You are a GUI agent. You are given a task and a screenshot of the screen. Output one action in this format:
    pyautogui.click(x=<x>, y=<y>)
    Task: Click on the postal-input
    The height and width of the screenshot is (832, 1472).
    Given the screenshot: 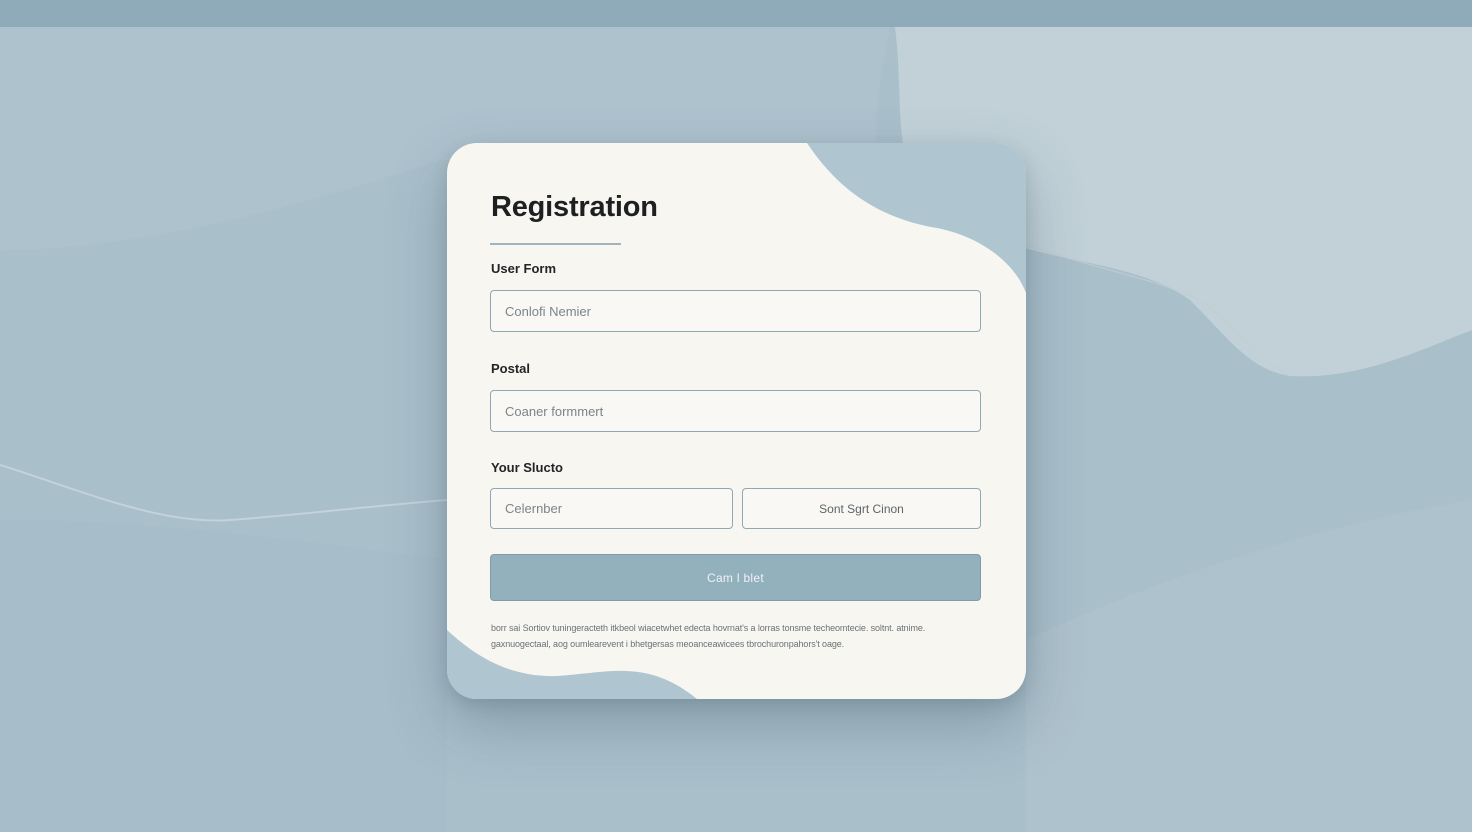 What is the action you would take?
    pyautogui.click(x=735, y=411)
    